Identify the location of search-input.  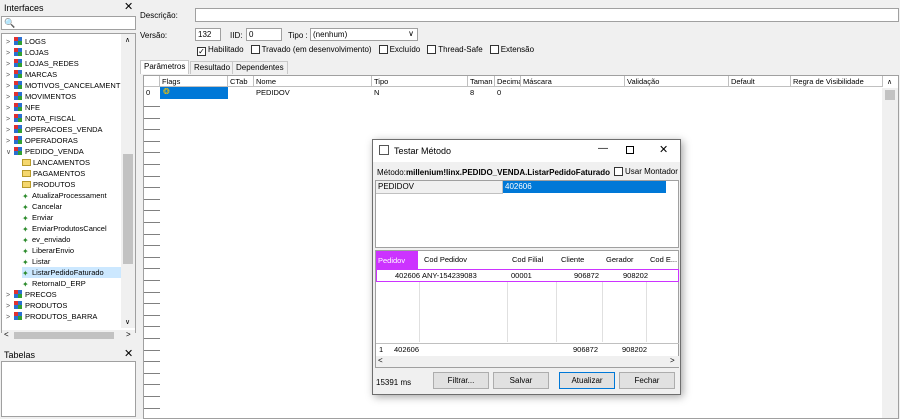
(75, 23).